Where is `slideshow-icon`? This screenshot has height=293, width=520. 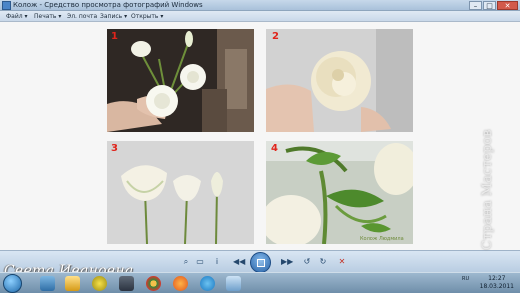 slideshow-icon is located at coordinates (261, 263).